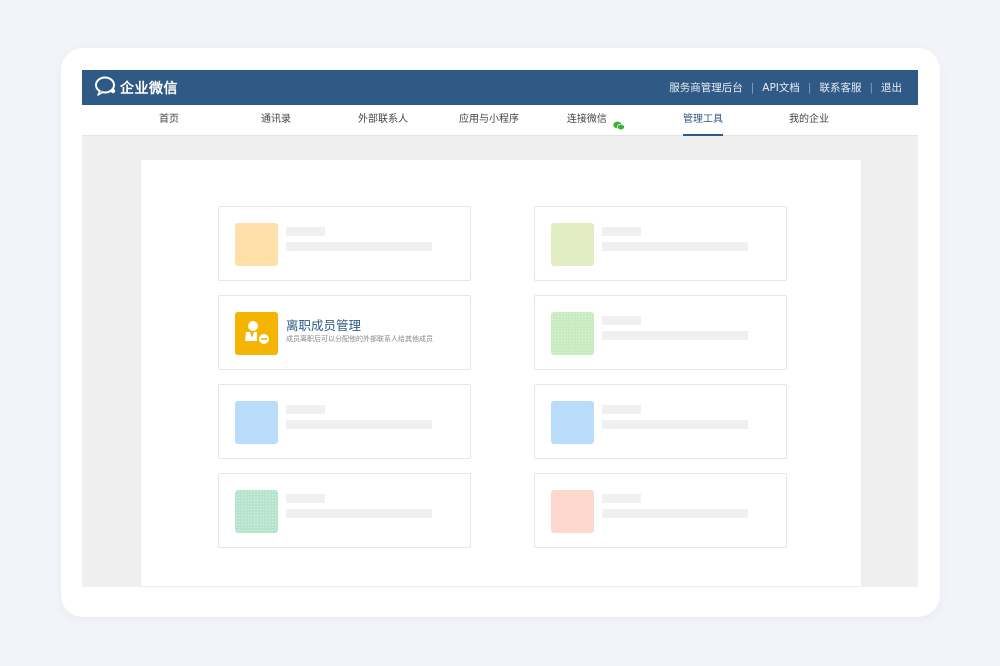 This screenshot has height=666, width=1000. What do you see at coordinates (324, 325) in the screenshot?
I see `tool-title: 离职成员管理` at bounding box center [324, 325].